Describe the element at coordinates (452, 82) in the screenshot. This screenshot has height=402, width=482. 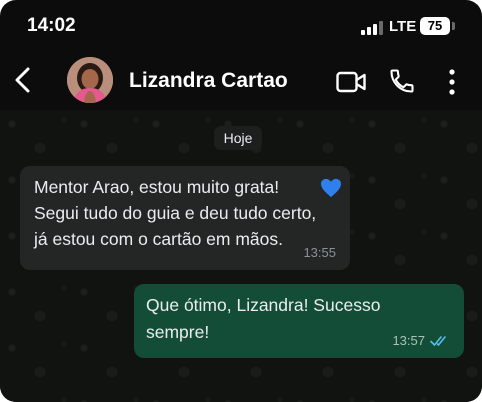
I see `more-options-icon` at that location.